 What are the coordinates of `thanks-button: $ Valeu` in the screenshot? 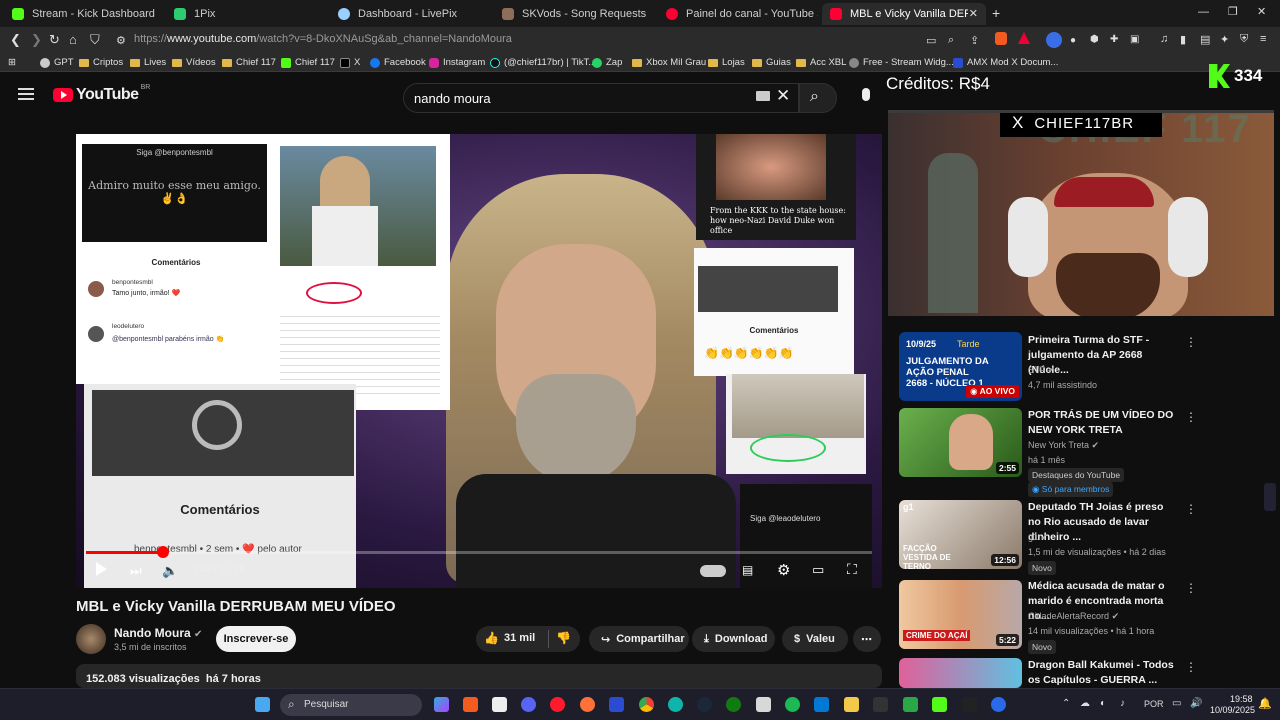 It's located at (815, 639).